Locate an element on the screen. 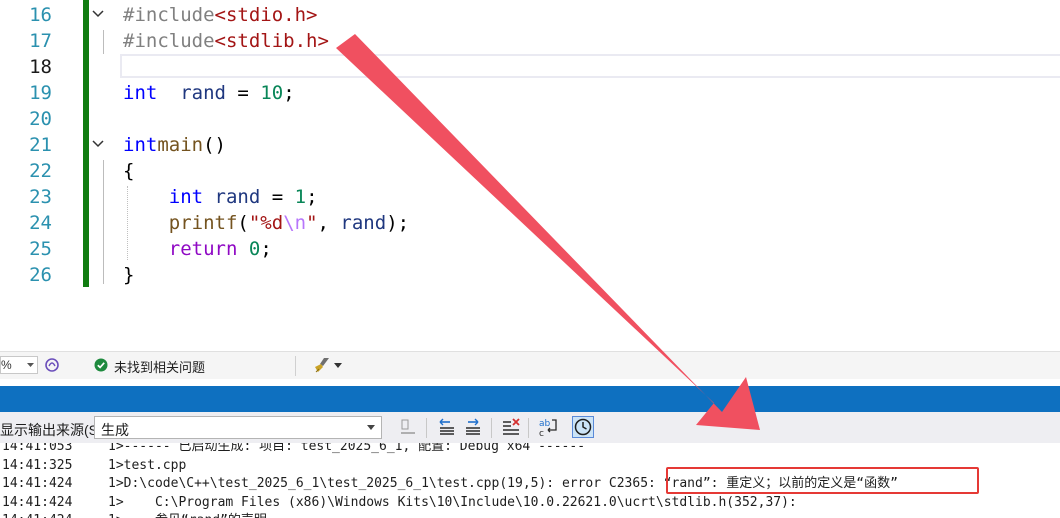 The height and width of the screenshot is (518, 1060). code-text: return 0; is located at coordinates (197, 249).